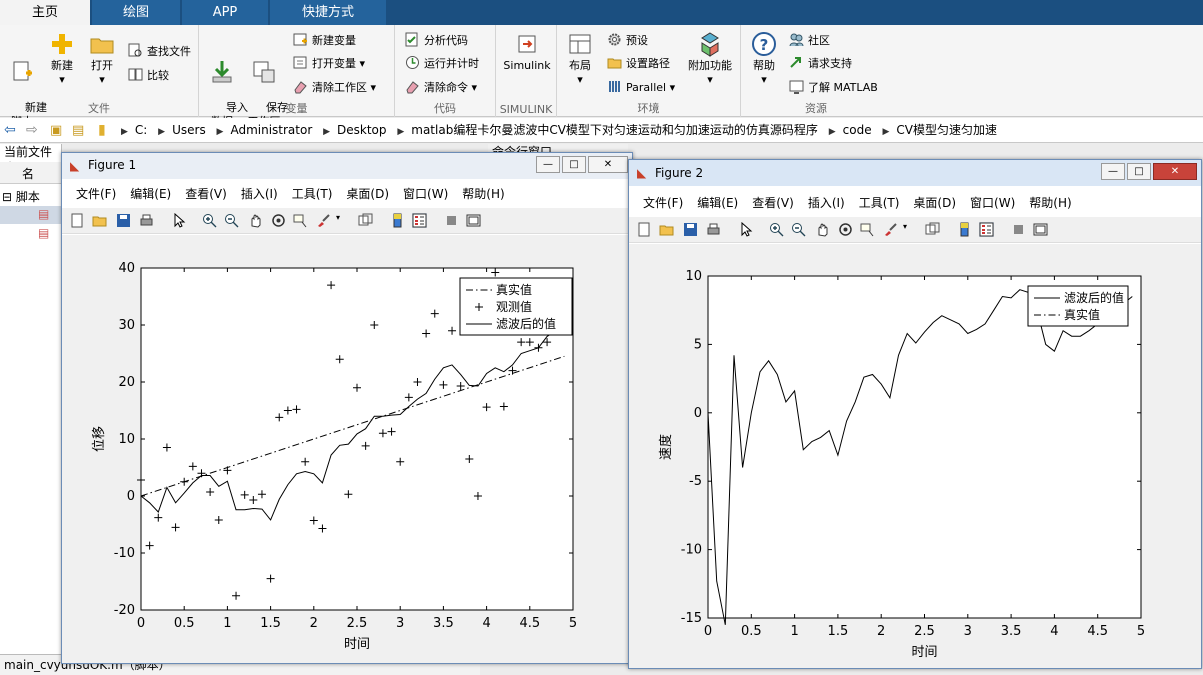 This screenshot has width=1203, height=675. What do you see at coordinates (31, 215) in the screenshot?
I see `file-row-selected: ▤` at bounding box center [31, 215].